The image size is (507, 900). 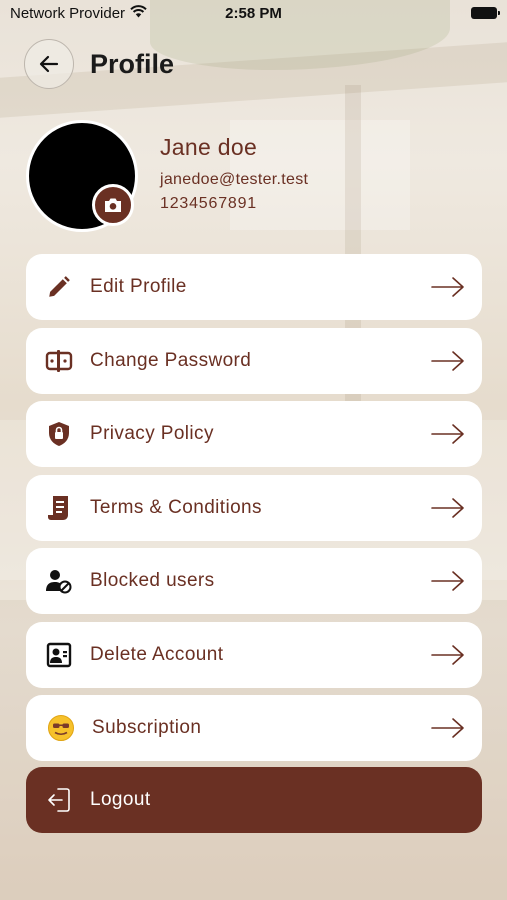 I want to click on status-bar: Network Provider 2:58 PM, so click(x=253, y=14).